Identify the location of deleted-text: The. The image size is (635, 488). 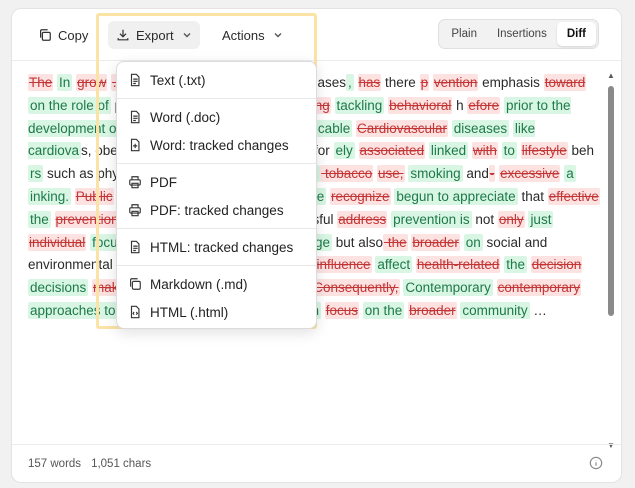
(41, 82).